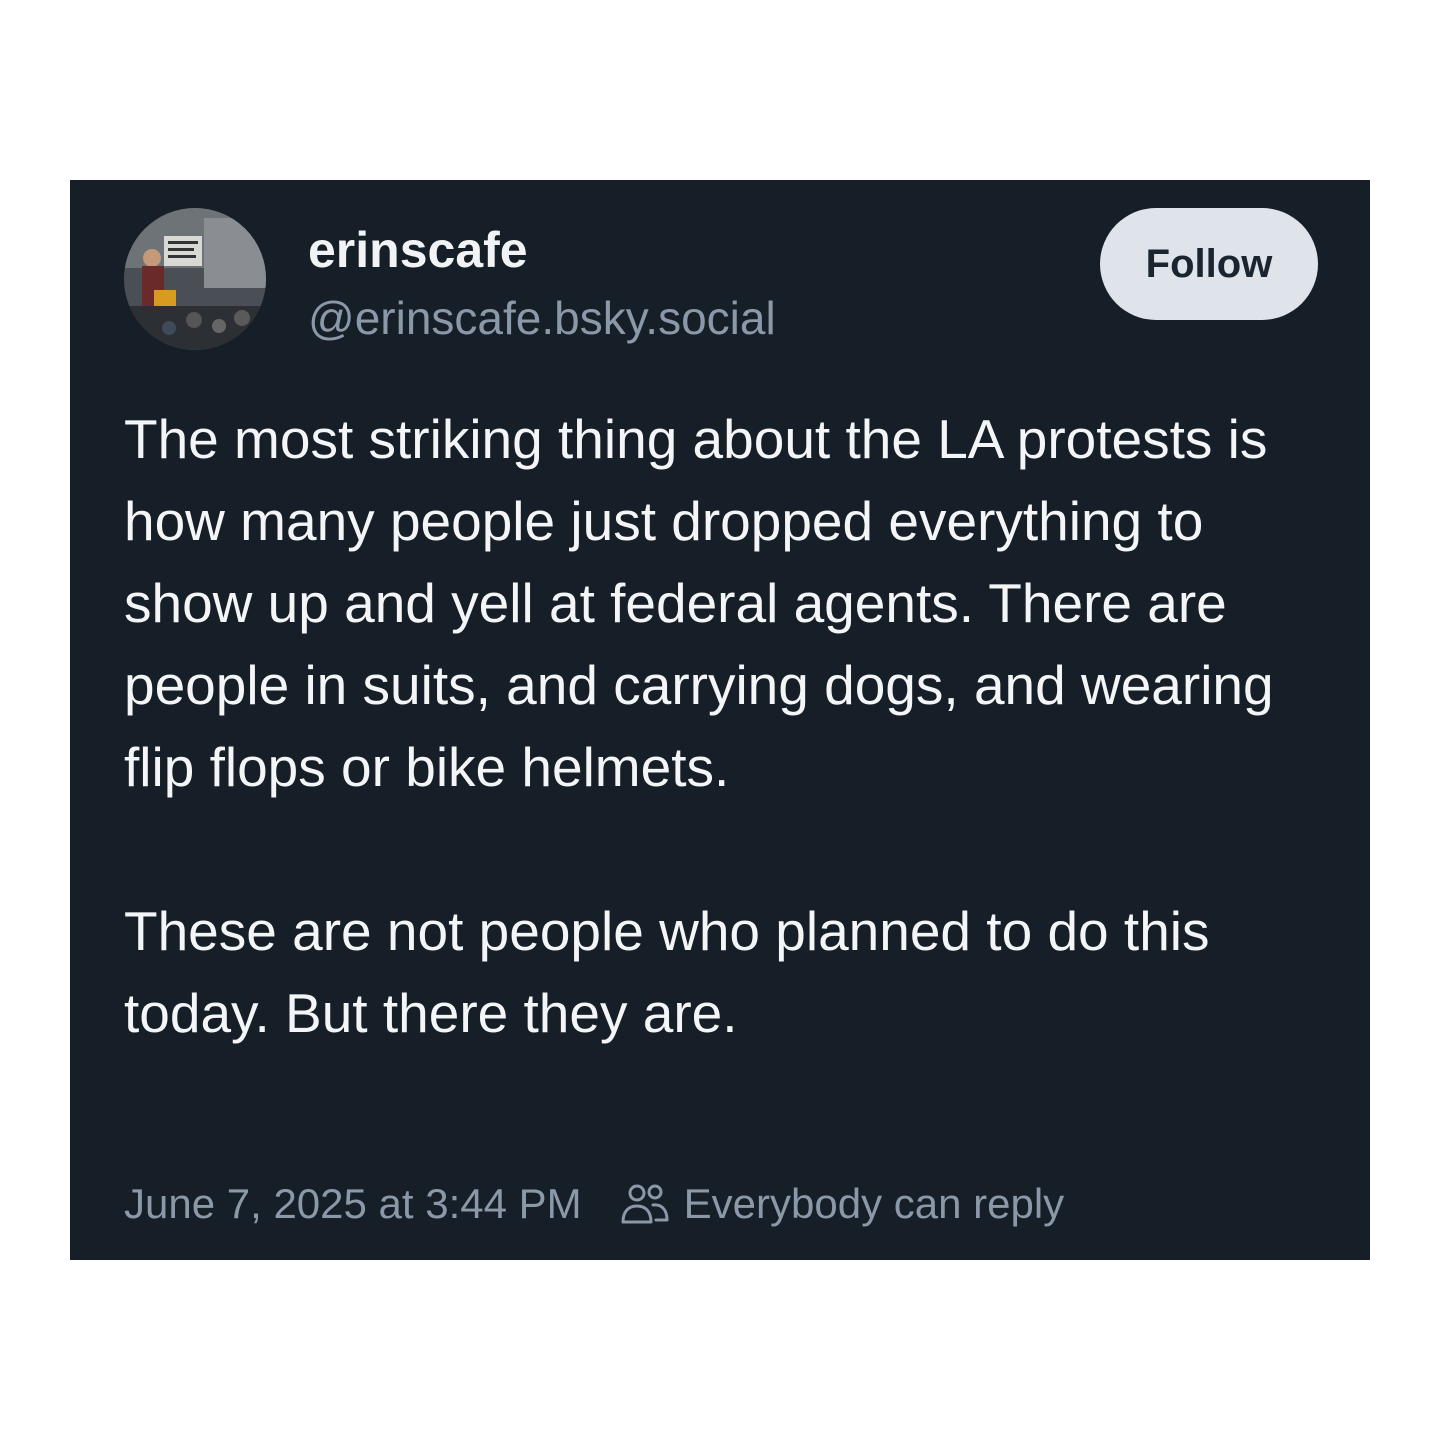 This screenshot has height=1440, width=1440. I want to click on reply-setting-label: Everybody can reply, so click(874, 1204).